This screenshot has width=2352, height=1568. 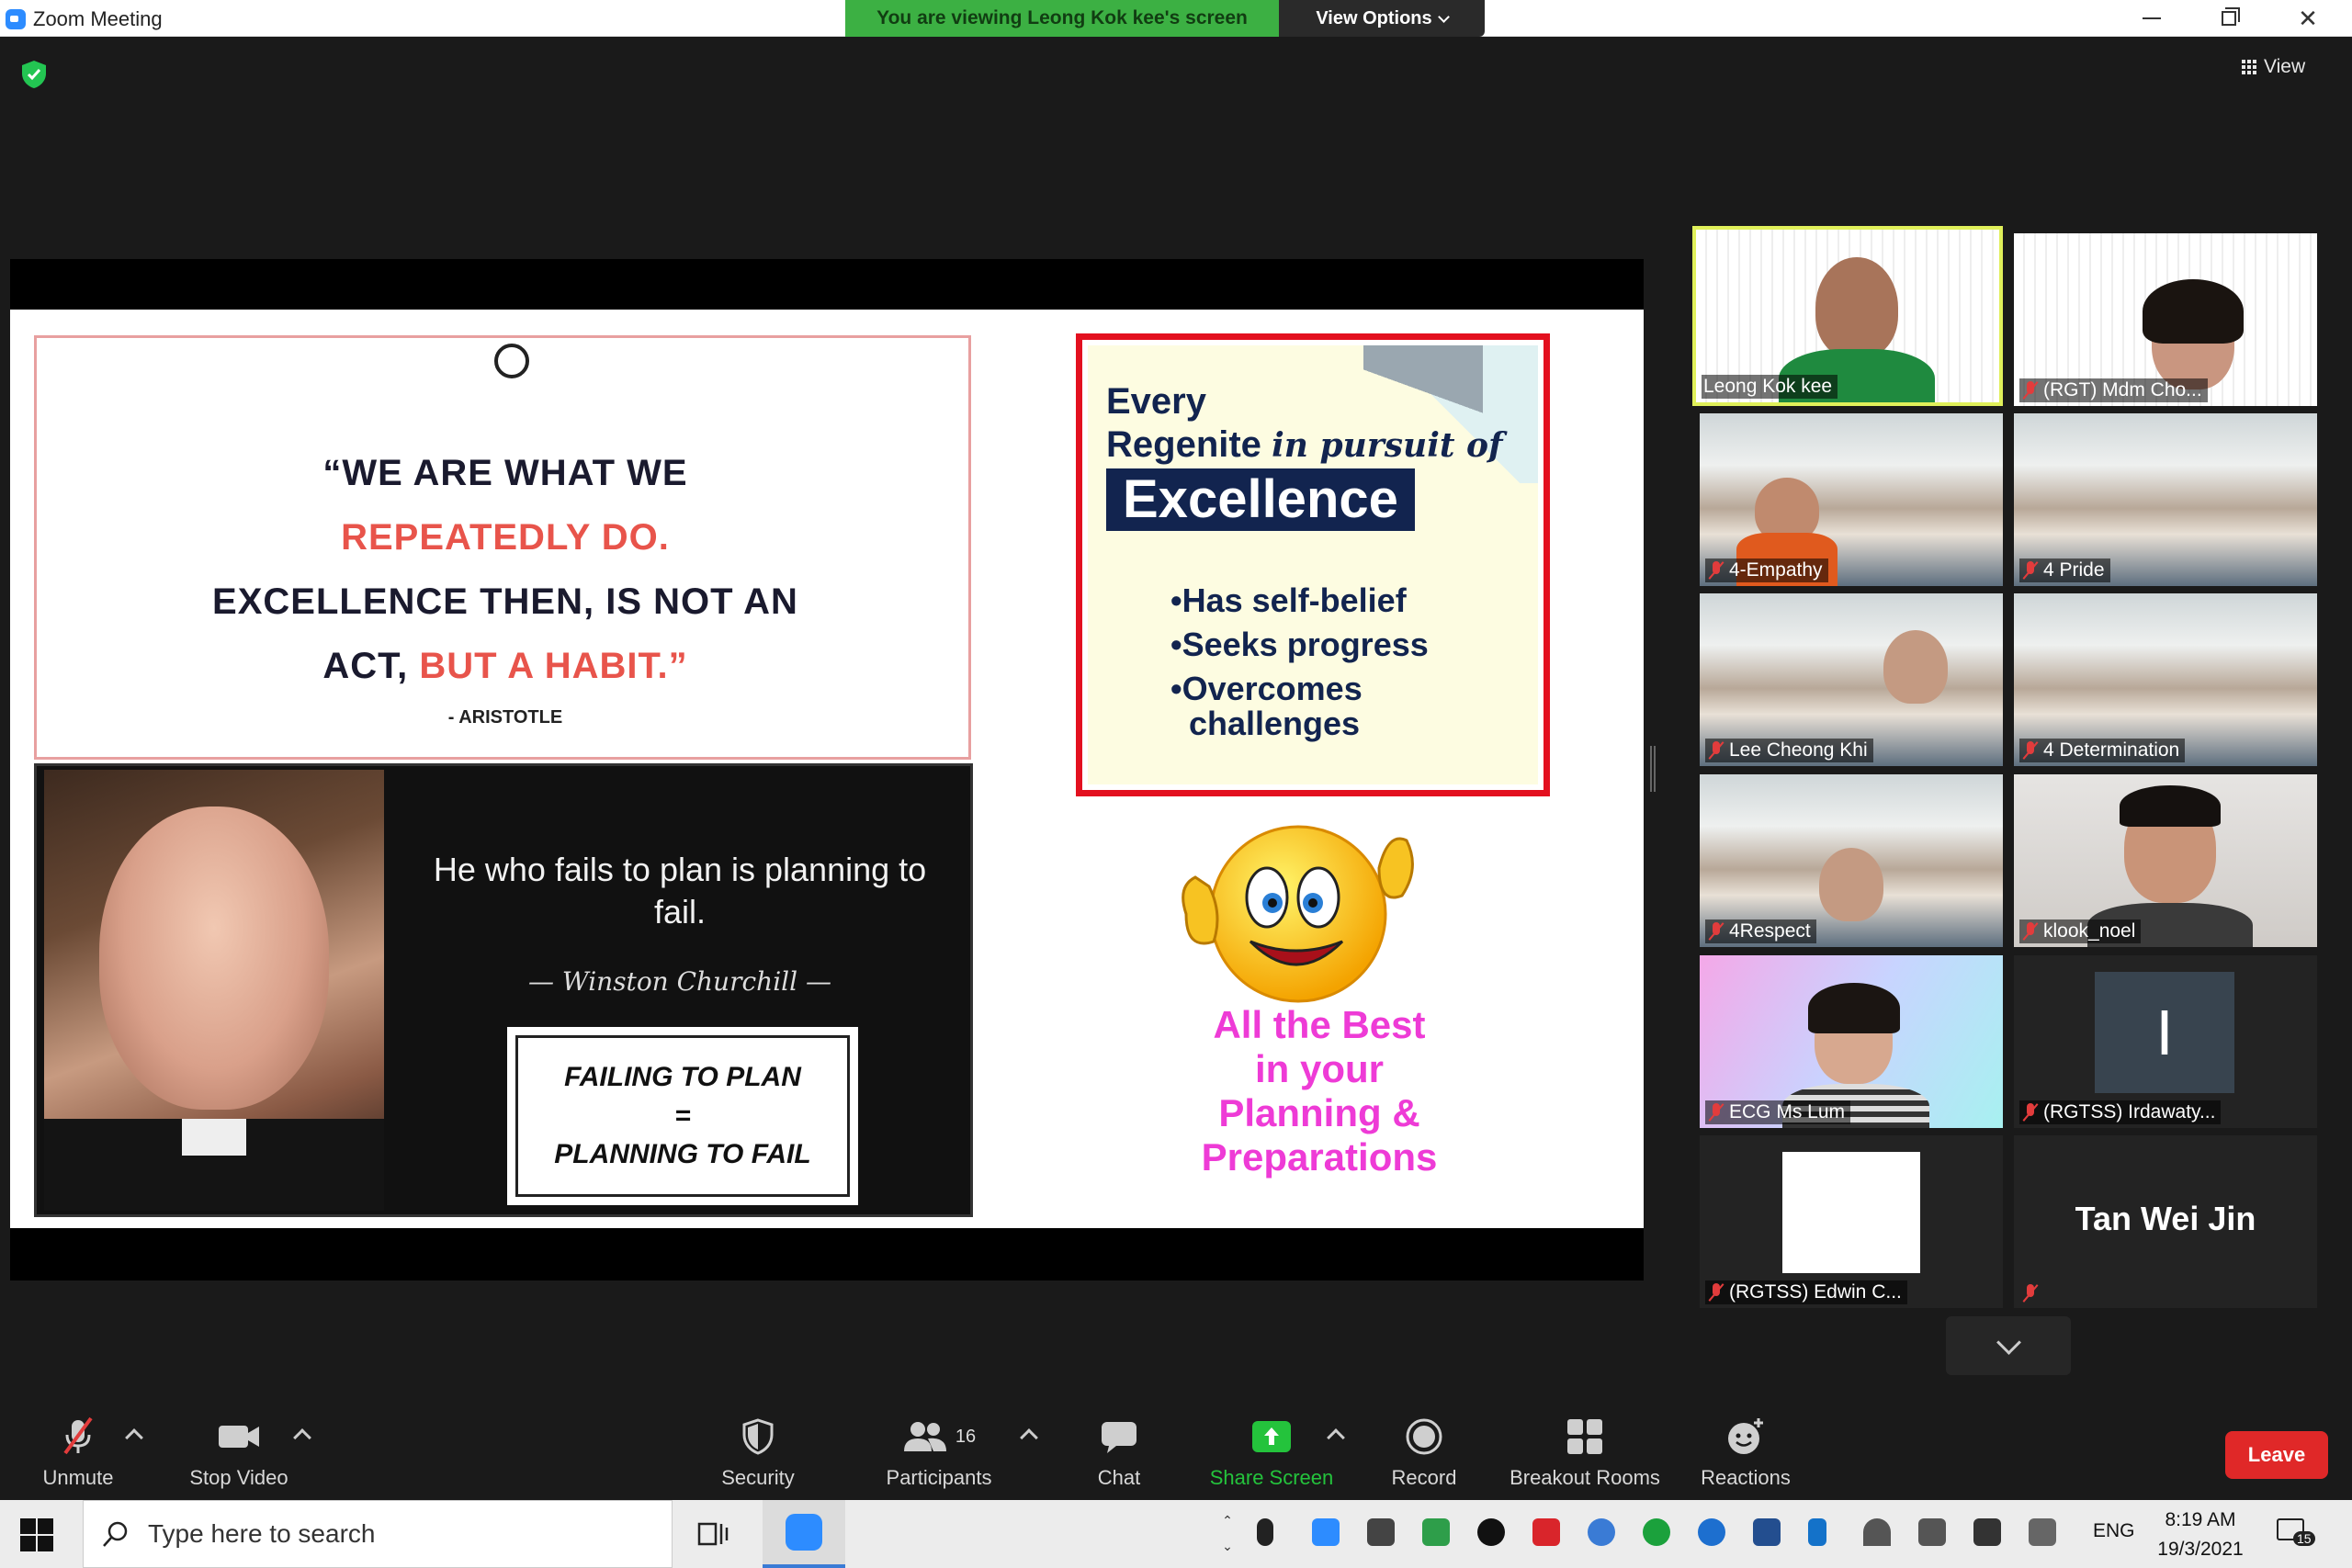 I want to click on clock-date: 19/3/2021, so click(x=2200, y=1550).